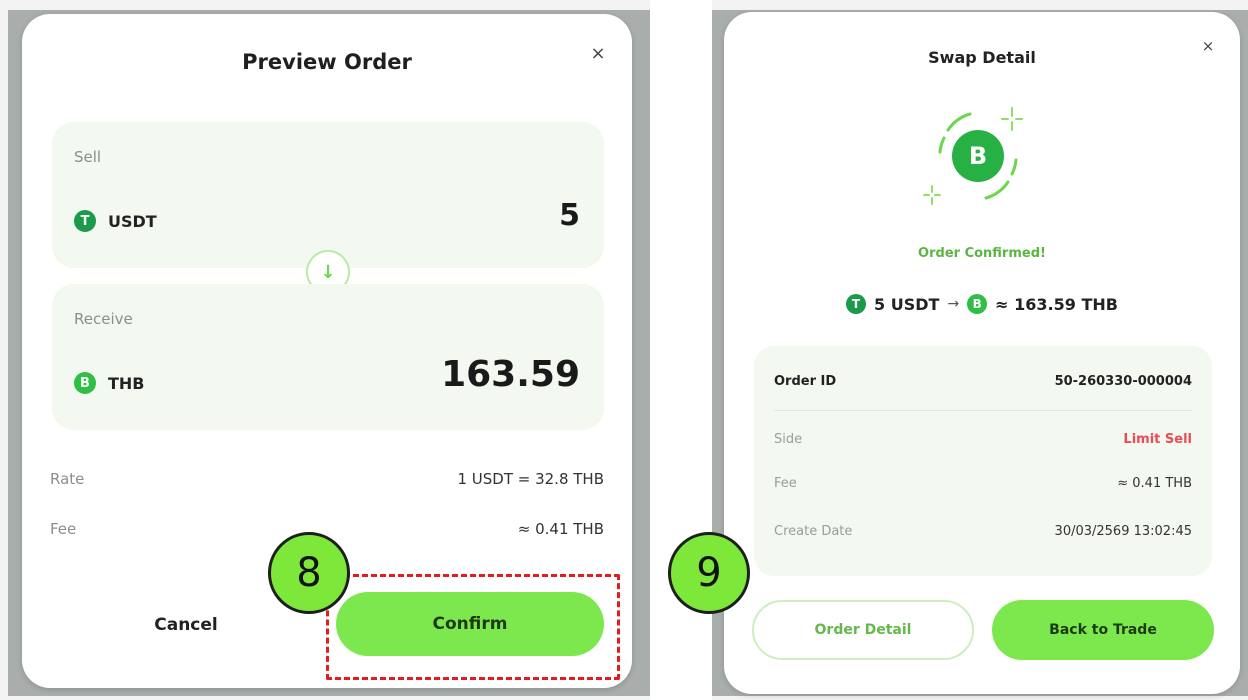 This screenshot has width=1248, height=700. What do you see at coordinates (813, 531) in the screenshot?
I see `create-date-label: Create Date` at bounding box center [813, 531].